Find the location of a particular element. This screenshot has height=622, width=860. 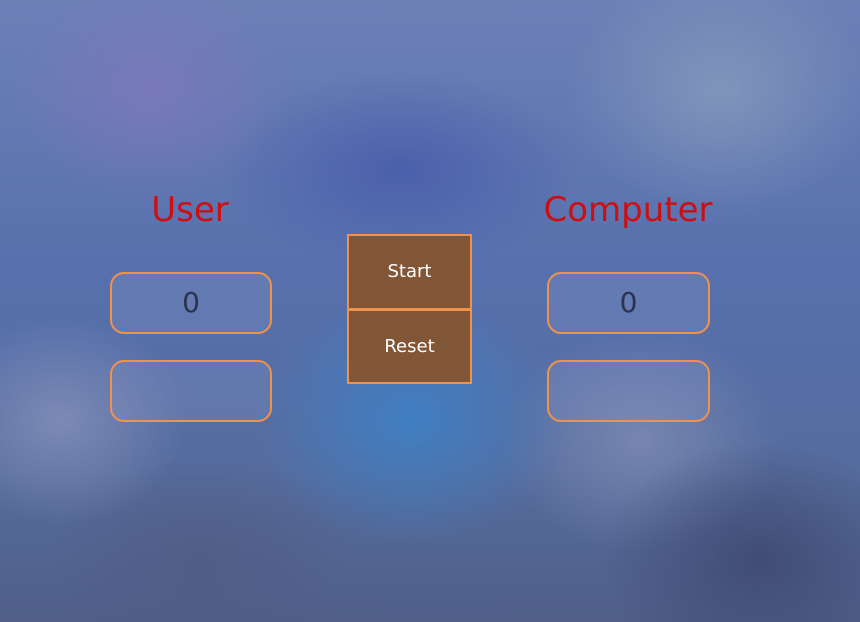

computer-choice-display is located at coordinates (628, 391).